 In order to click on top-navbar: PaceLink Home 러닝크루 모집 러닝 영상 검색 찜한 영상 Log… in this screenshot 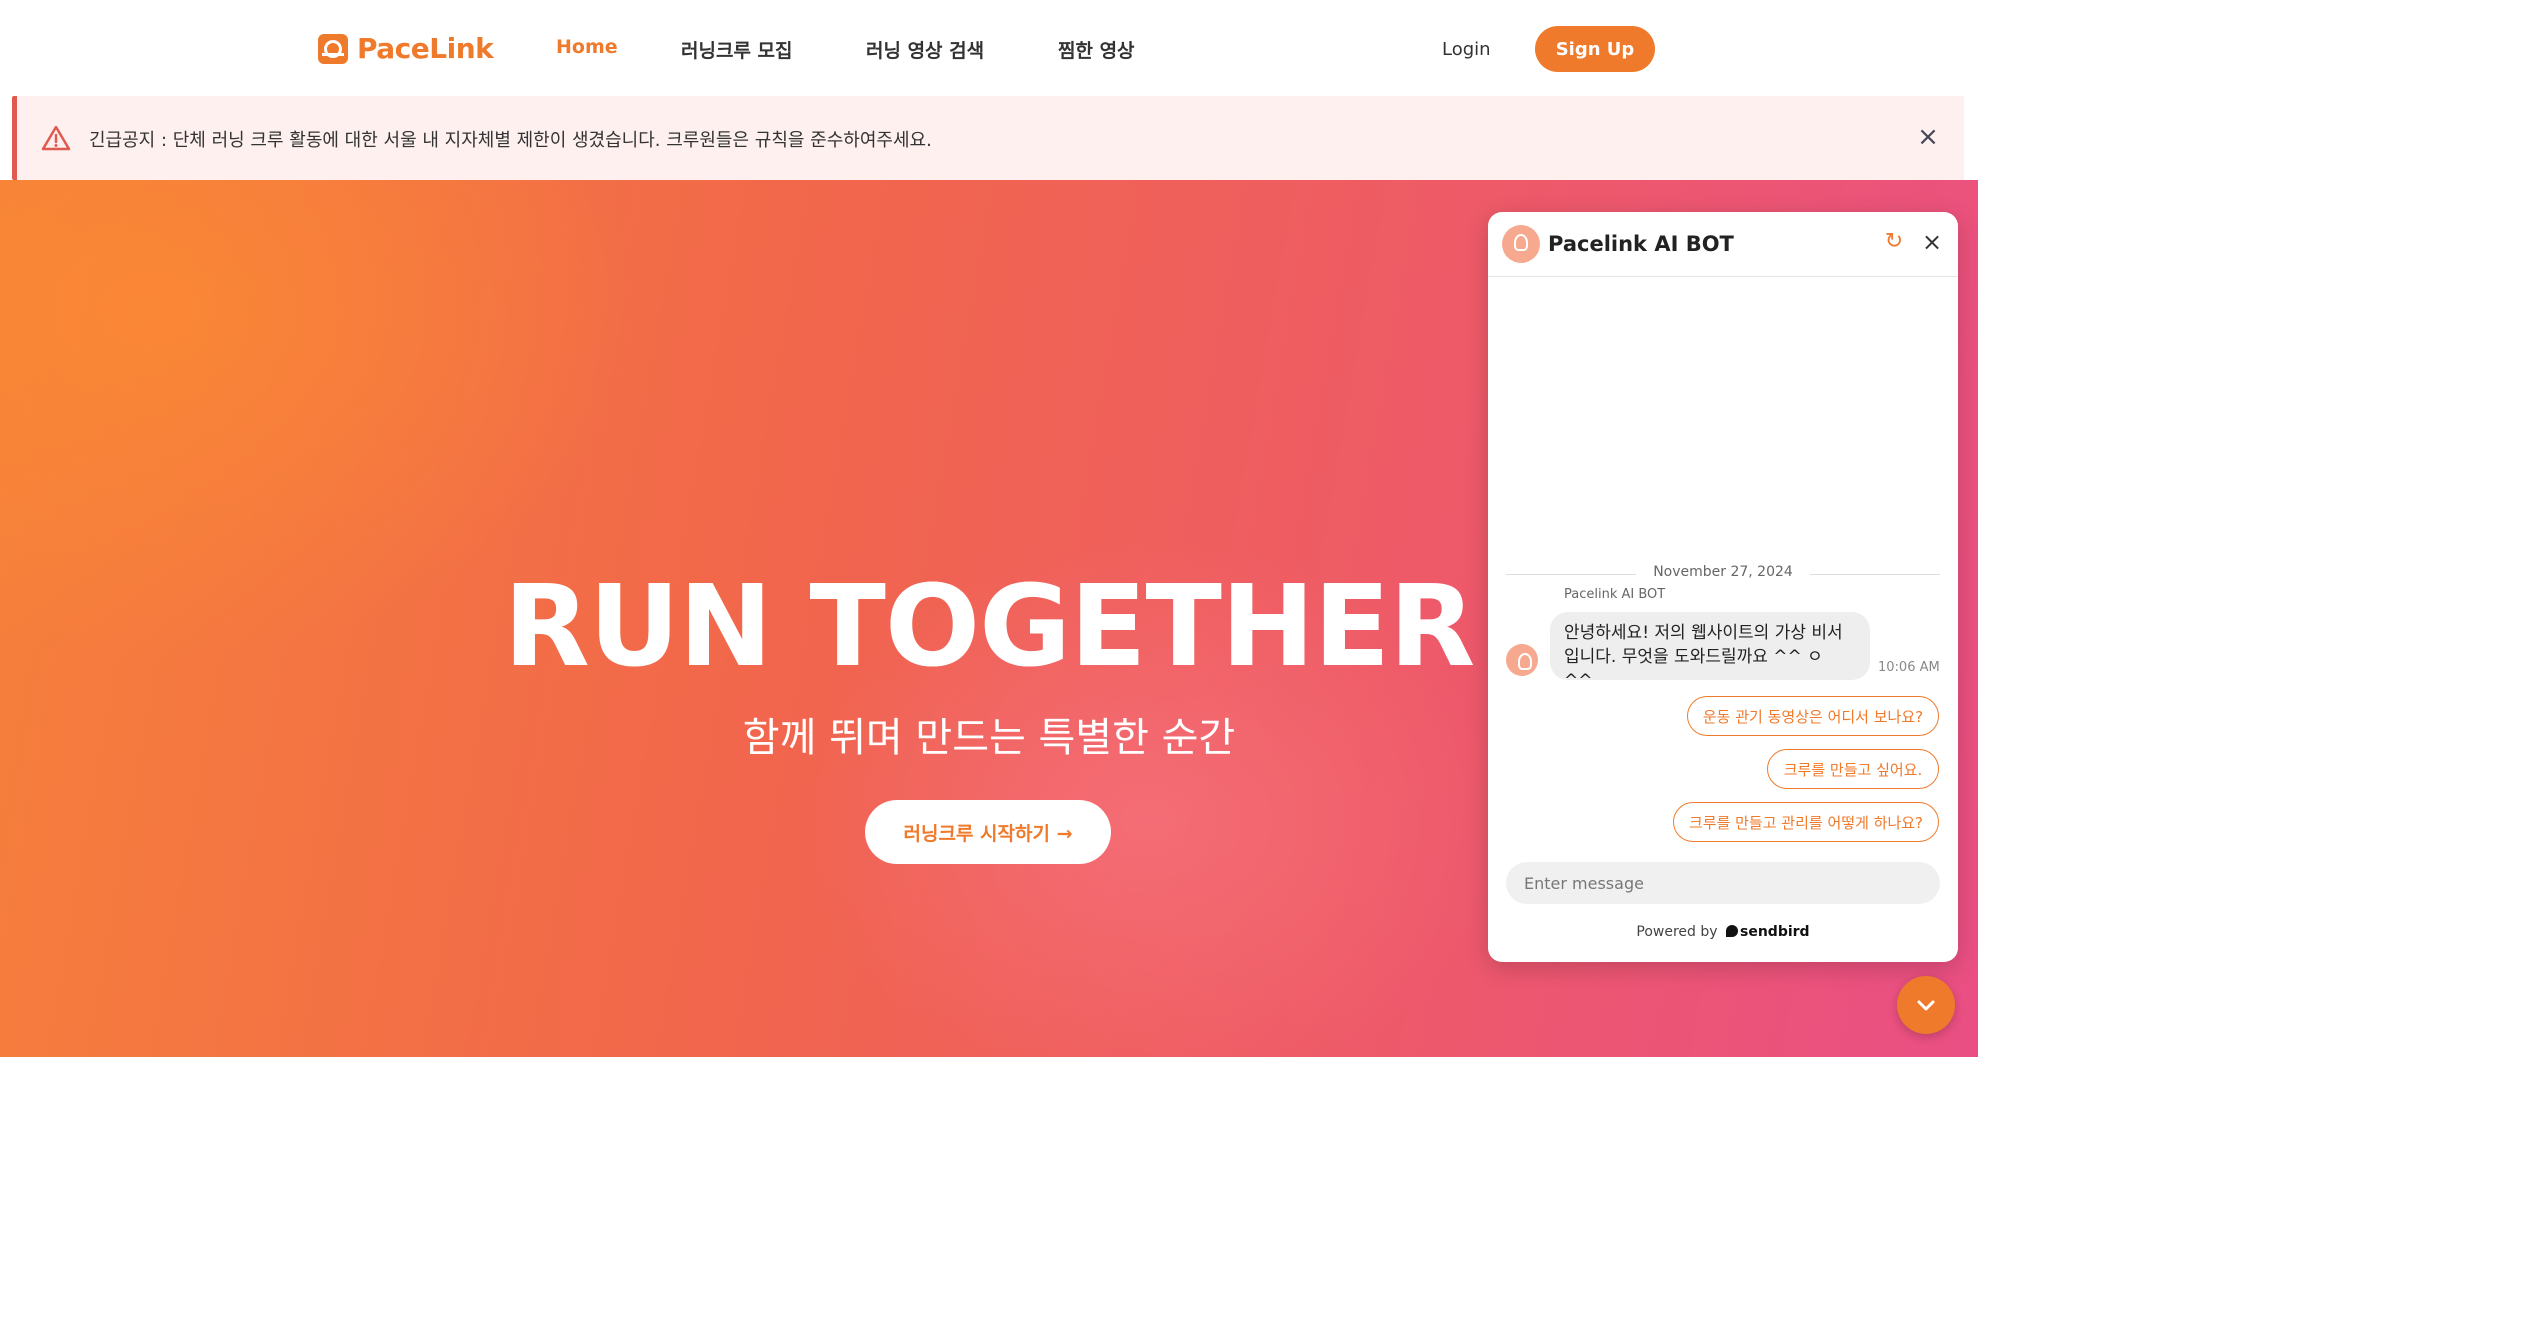, I will do `click(987, 48)`.